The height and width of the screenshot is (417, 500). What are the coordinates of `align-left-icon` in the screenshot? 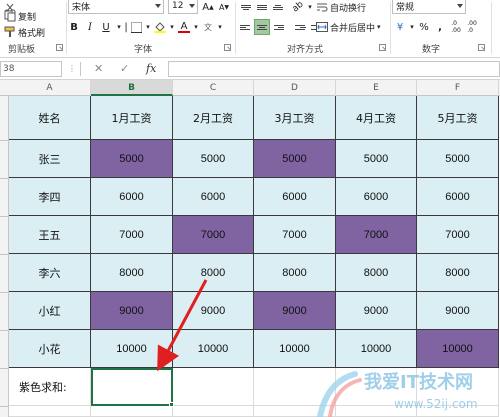 It's located at (246, 27).